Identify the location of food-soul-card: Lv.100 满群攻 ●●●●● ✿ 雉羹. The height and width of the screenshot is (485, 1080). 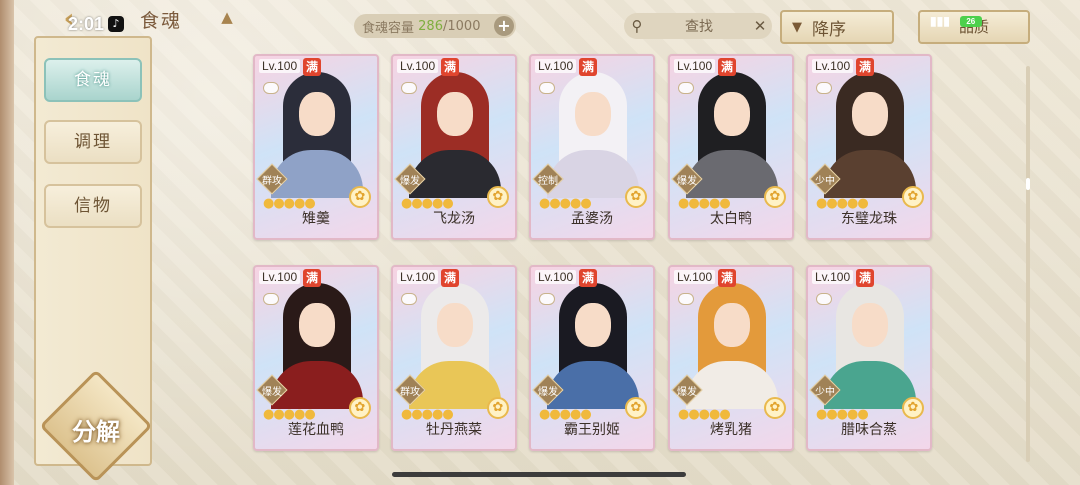
(316, 147).